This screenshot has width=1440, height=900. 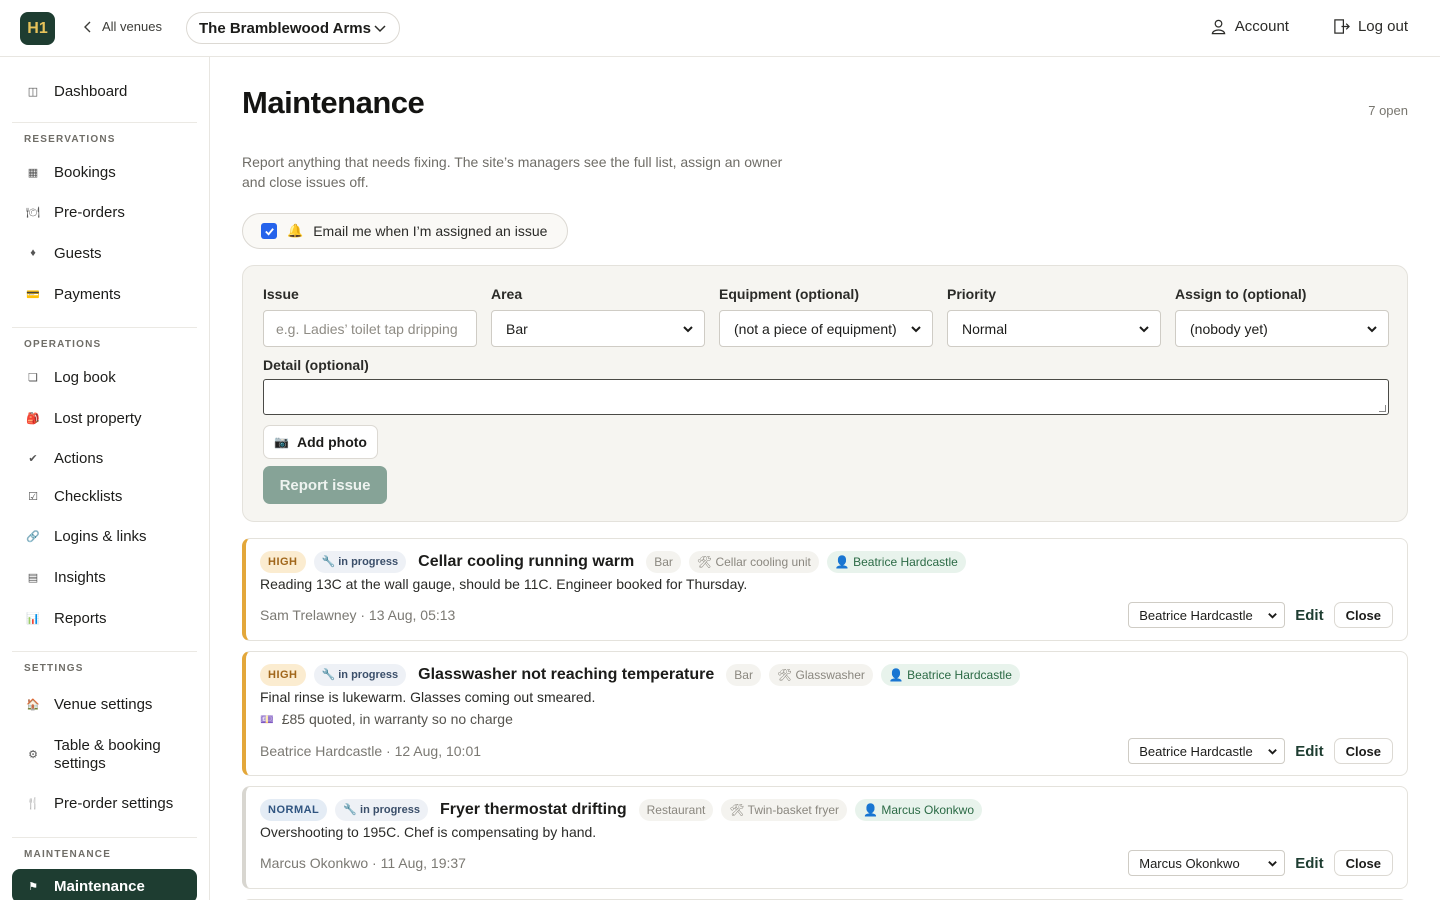 What do you see at coordinates (517, 328) in the screenshot?
I see `area-value: Bar` at bounding box center [517, 328].